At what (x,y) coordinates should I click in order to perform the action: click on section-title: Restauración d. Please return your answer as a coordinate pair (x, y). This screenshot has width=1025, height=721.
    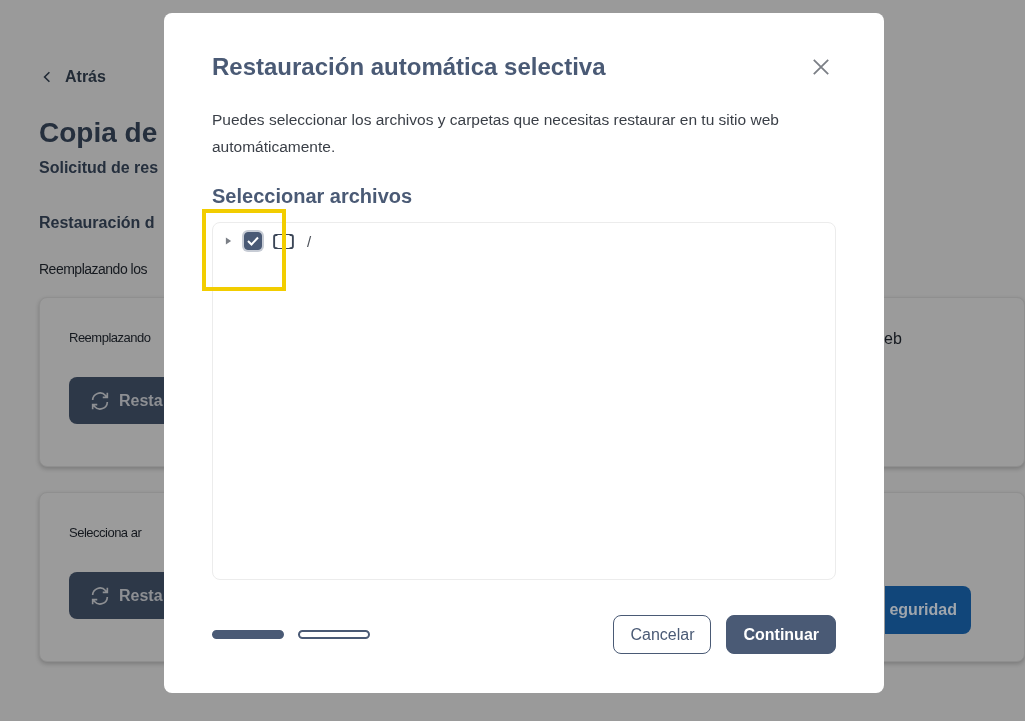
    Looking at the image, I should click on (97, 223).